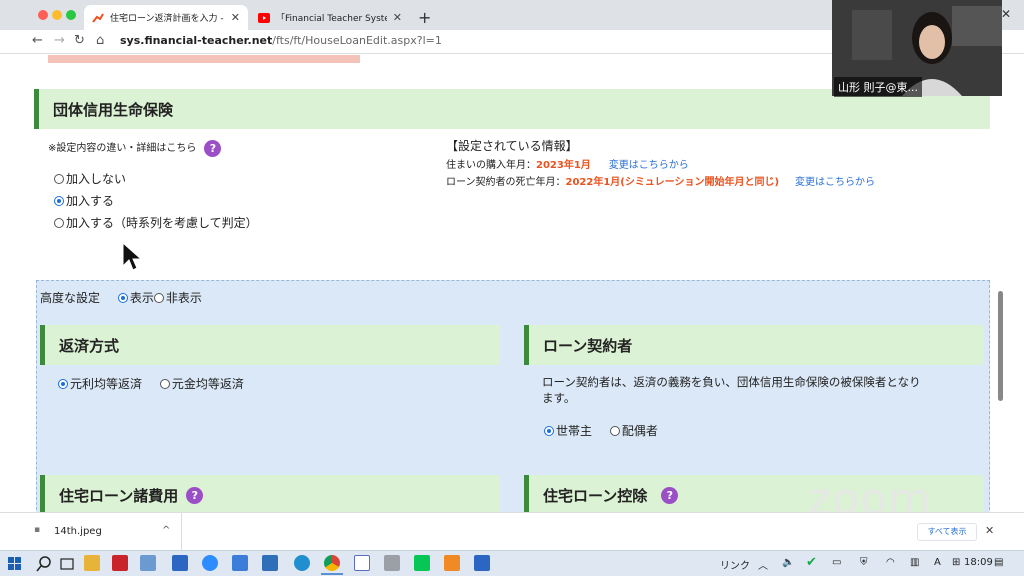 The height and width of the screenshot is (576, 1024). What do you see at coordinates (735, 564) in the screenshot?
I see `toolbar-link-label: リンク` at bounding box center [735, 564].